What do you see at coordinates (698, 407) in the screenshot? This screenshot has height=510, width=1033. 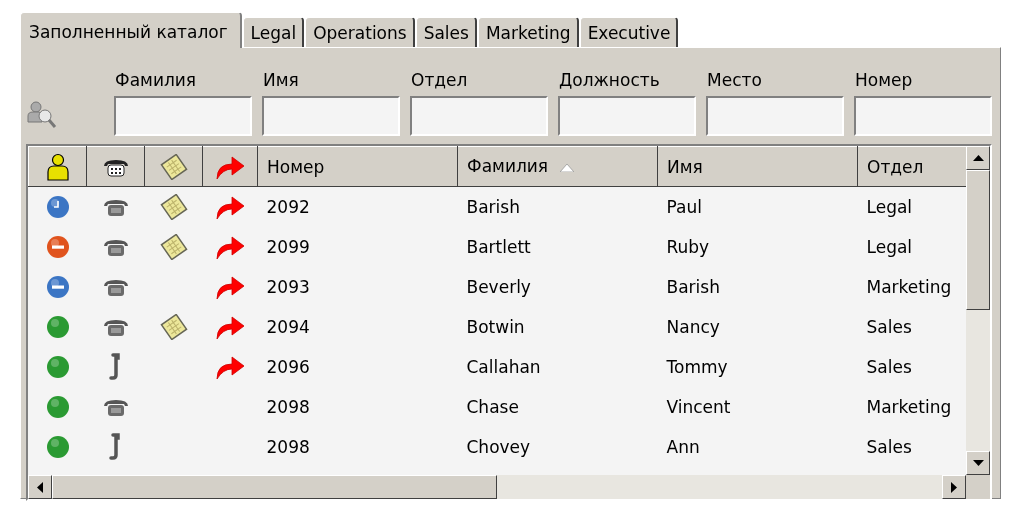 I see `table-cell-text: Vincent` at bounding box center [698, 407].